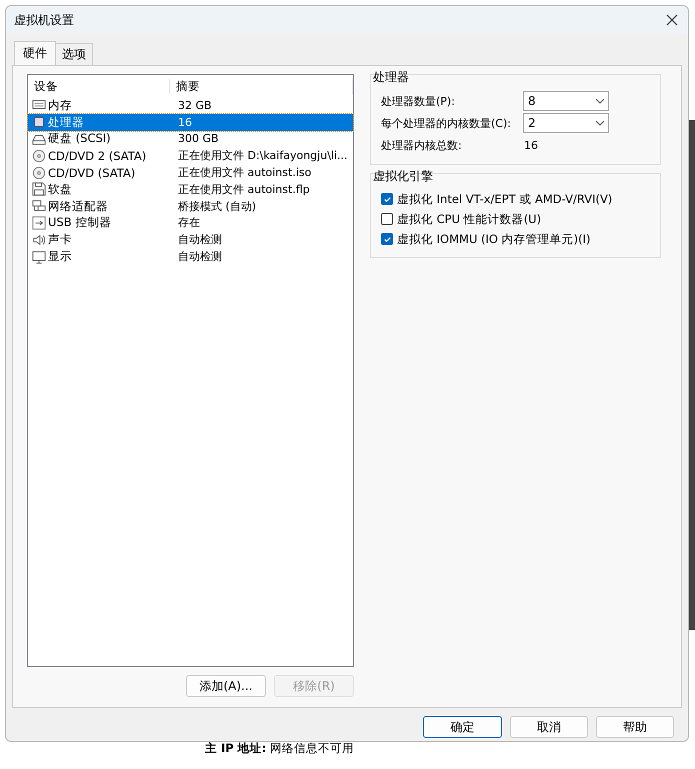 The height and width of the screenshot is (769, 695). I want to click on device-name: 软盘, so click(60, 189).